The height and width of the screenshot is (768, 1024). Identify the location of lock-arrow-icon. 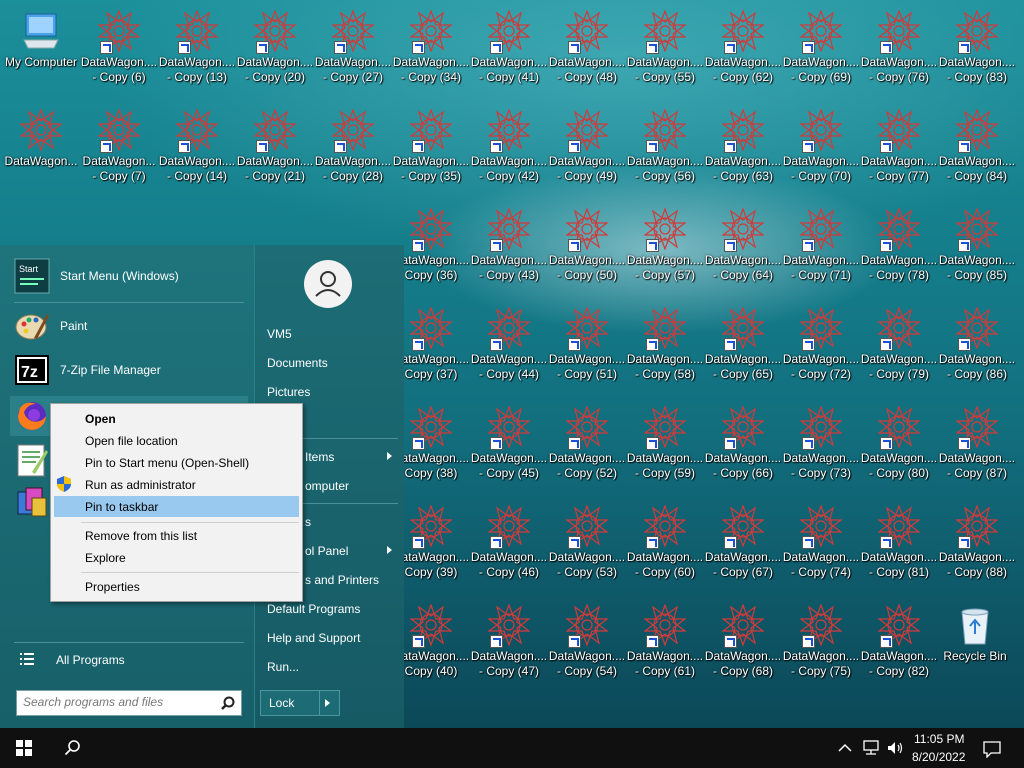
(327, 703).